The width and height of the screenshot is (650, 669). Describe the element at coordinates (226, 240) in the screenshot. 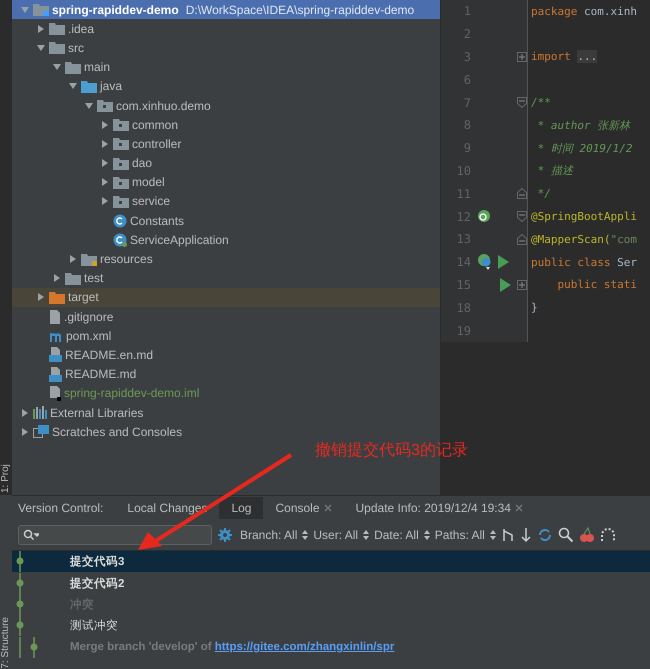

I see `tree-item: ServiceApplication` at that location.